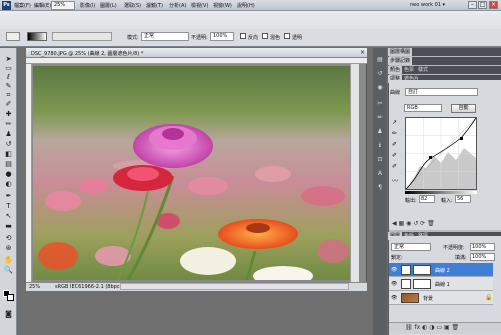  I want to click on gradient-preview, so click(37, 36).